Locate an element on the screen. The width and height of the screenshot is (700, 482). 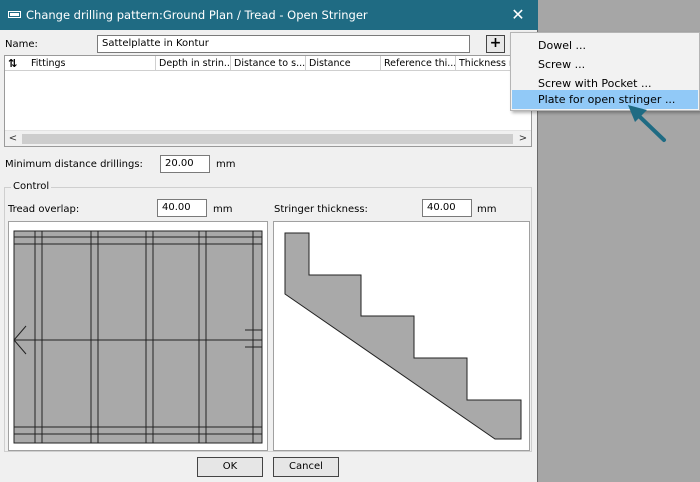
tread-overlap-unit: mm is located at coordinates (223, 209).